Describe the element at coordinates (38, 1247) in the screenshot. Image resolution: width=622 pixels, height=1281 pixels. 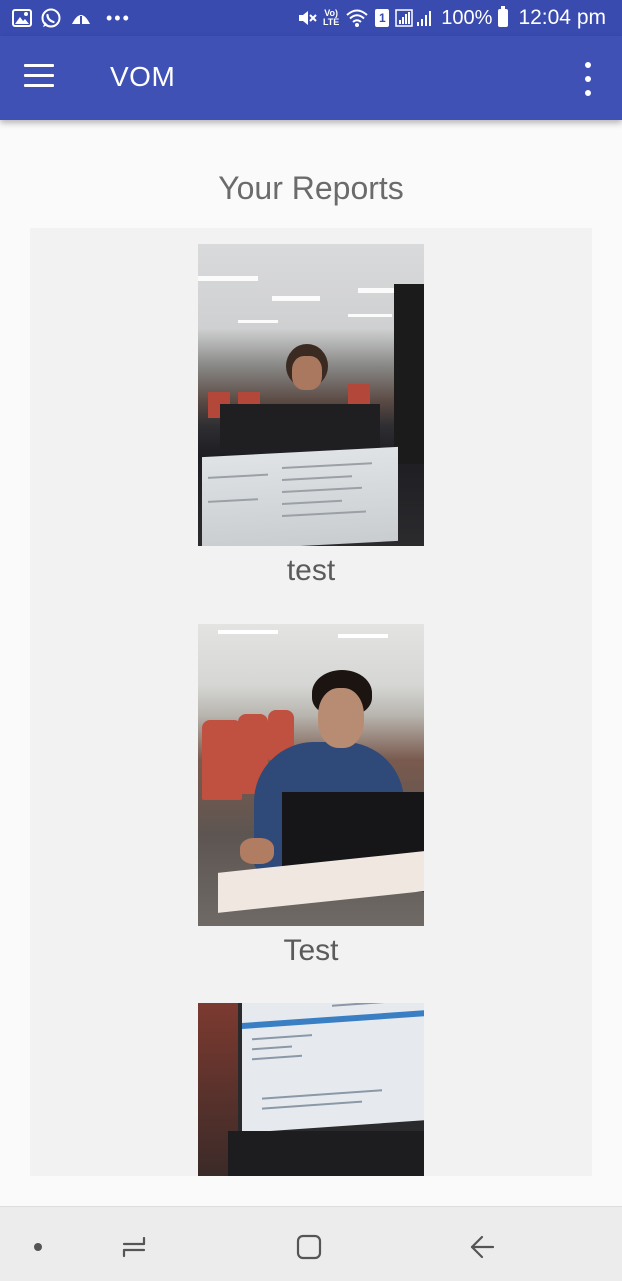
I see `nav-dot-icon` at that location.